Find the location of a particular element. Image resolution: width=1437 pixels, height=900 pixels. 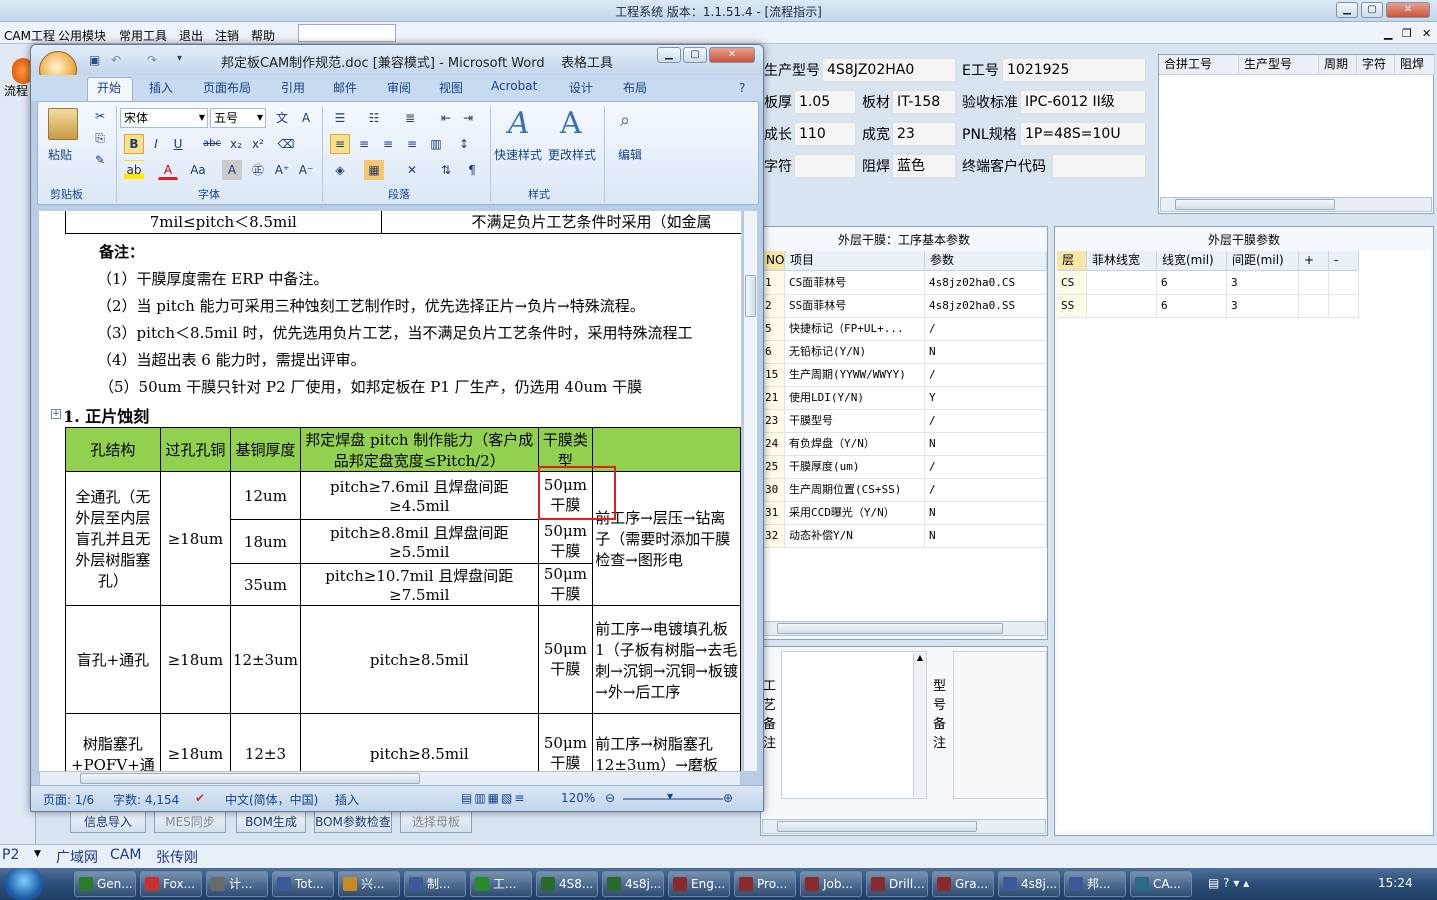

fb-cell-2-2: / is located at coordinates (986, 329).